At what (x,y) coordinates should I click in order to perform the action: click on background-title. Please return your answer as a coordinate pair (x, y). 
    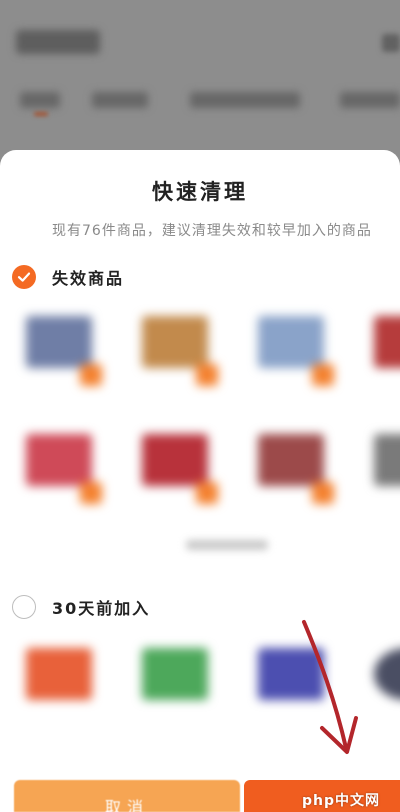
    Looking at the image, I should click on (58, 42).